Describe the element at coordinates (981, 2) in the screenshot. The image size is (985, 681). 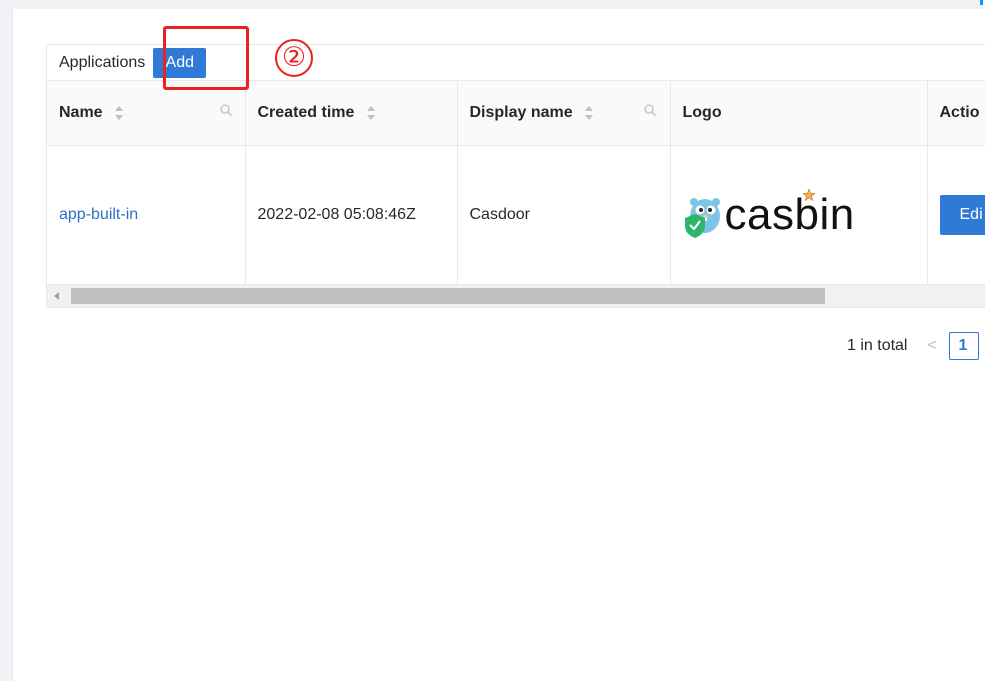
I see `header-accent` at that location.